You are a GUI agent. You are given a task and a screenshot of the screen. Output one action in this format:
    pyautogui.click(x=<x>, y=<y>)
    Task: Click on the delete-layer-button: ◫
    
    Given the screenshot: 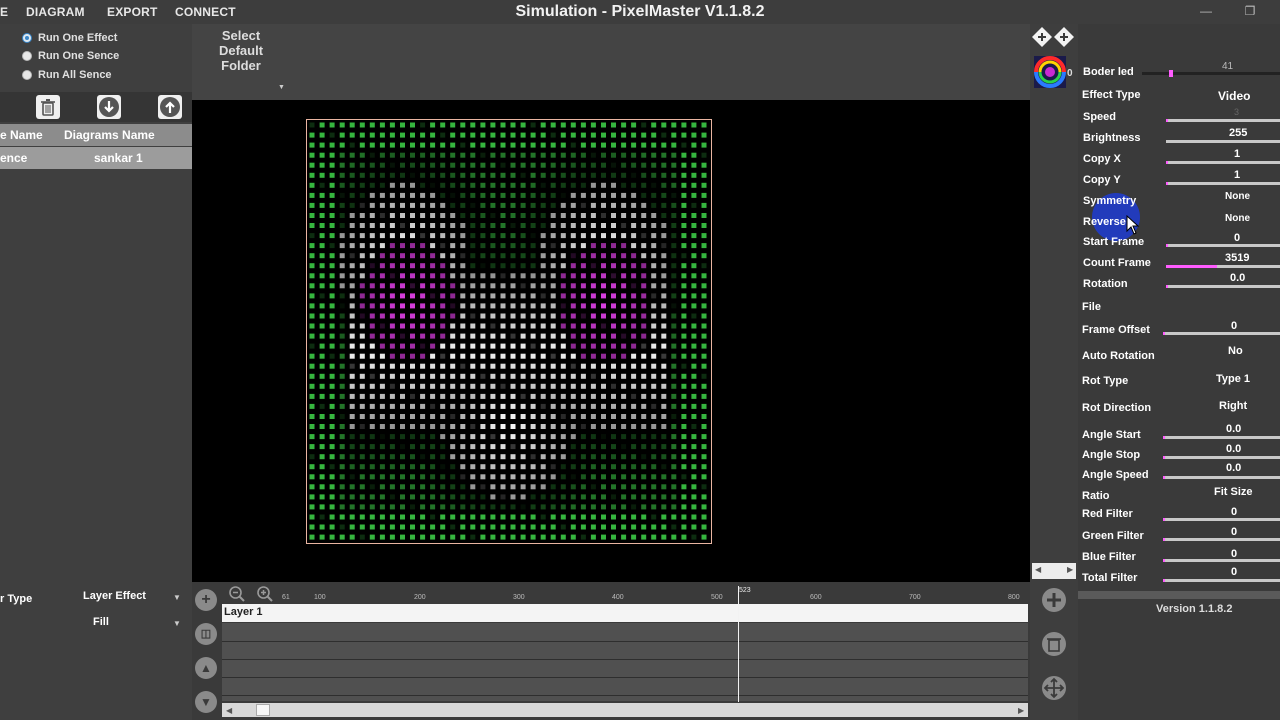 What is the action you would take?
    pyautogui.click(x=206, y=634)
    